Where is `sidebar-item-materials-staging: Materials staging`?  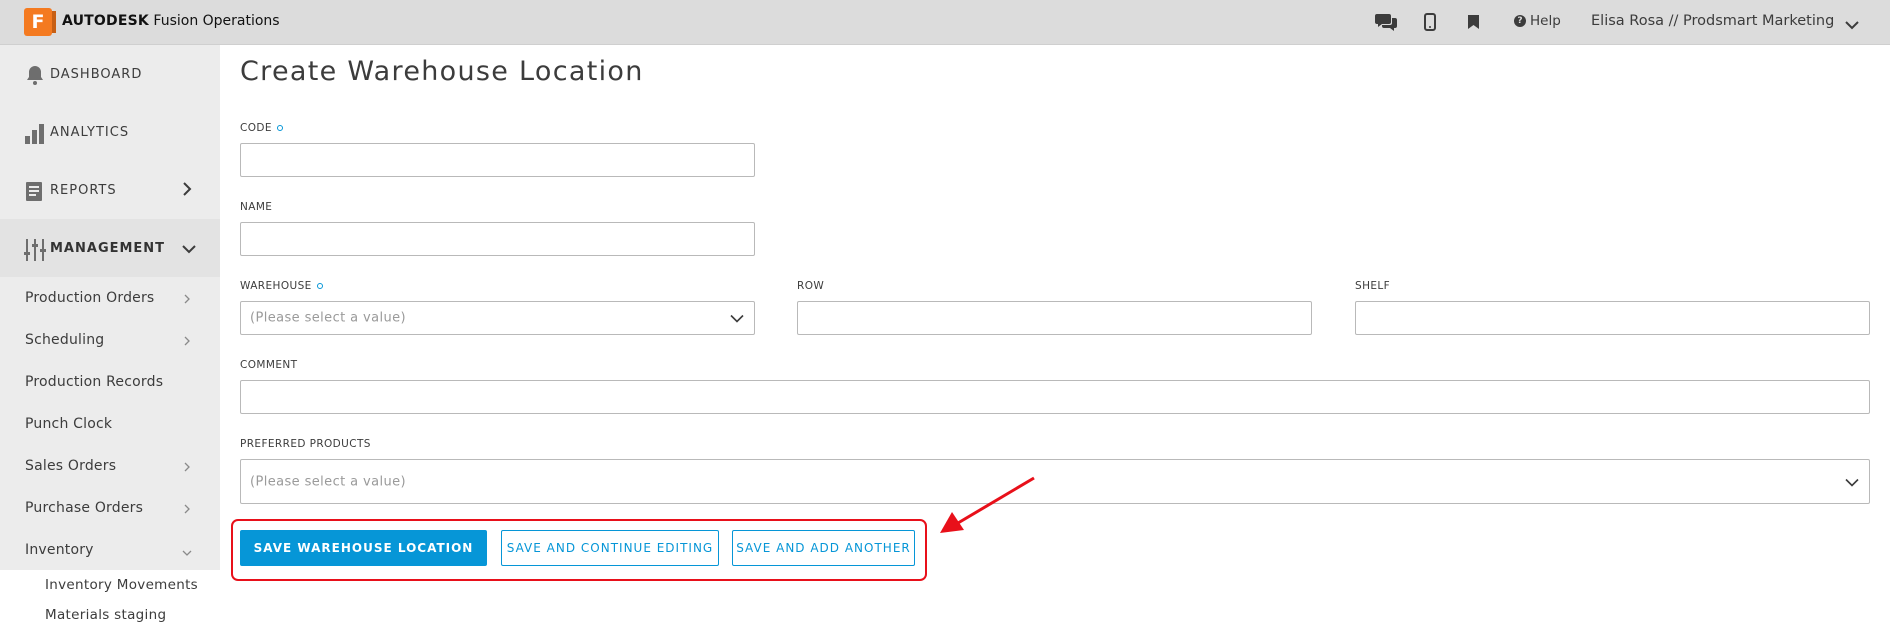 sidebar-item-materials-staging: Materials staging is located at coordinates (110, 611).